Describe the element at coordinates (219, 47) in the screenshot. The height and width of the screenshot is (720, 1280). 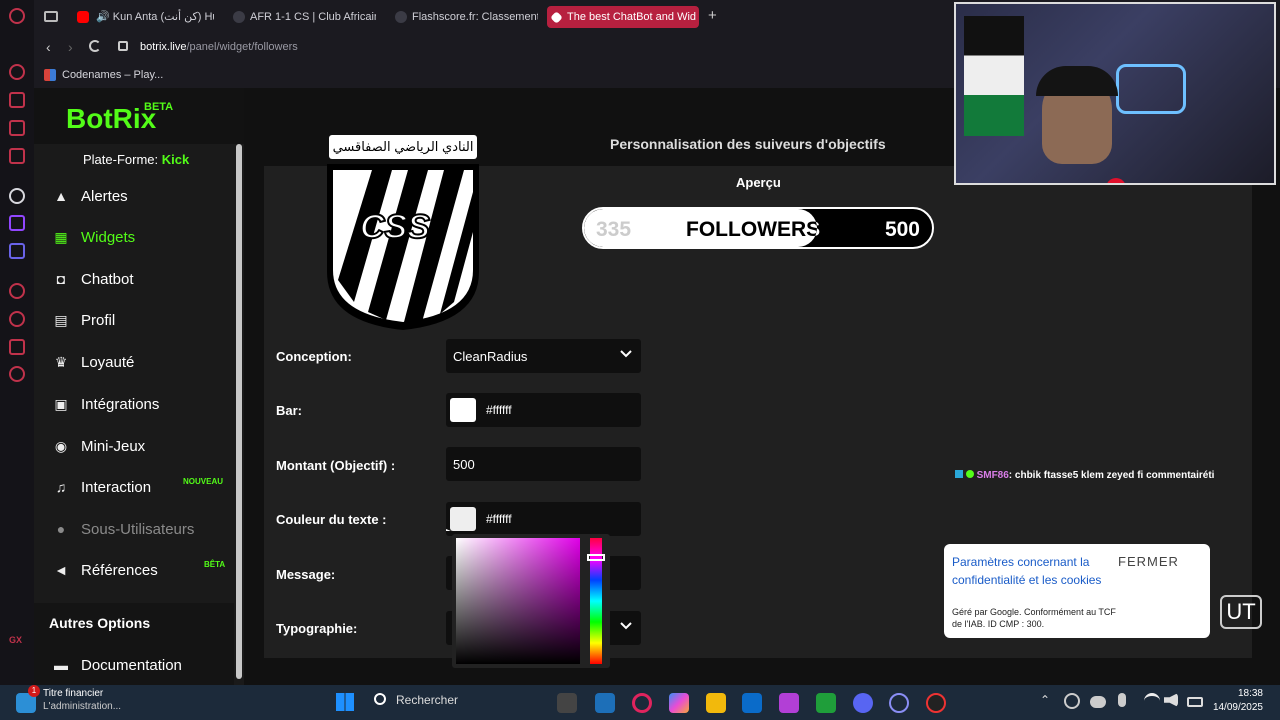
I see `url-field: botrix.live/panel/widget/followers` at that location.